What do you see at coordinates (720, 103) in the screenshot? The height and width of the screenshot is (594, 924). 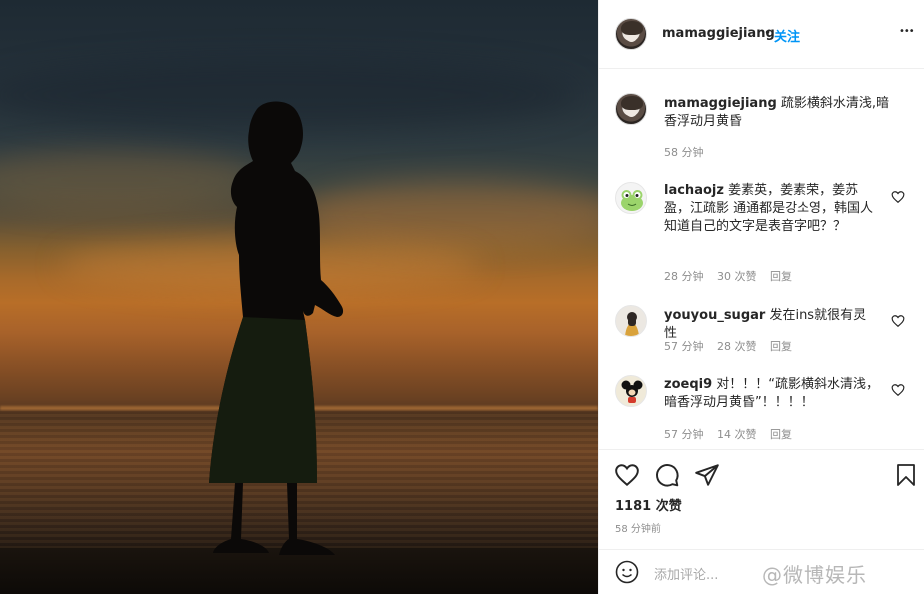 I see `caption-username: mamaggiejiang` at bounding box center [720, 103].